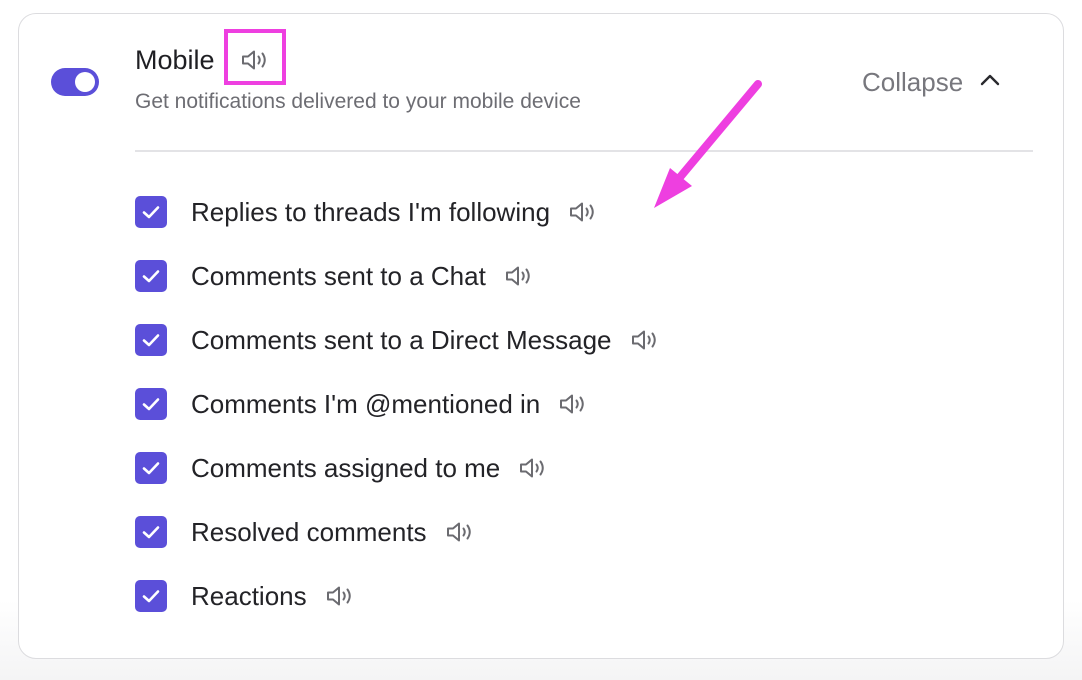 This screenshot has height=680, width=1082. What do you see at coordinates (309, 532) in the screenshot?
I see `option-label: Resolved comments` at bounding box center [309, 532].